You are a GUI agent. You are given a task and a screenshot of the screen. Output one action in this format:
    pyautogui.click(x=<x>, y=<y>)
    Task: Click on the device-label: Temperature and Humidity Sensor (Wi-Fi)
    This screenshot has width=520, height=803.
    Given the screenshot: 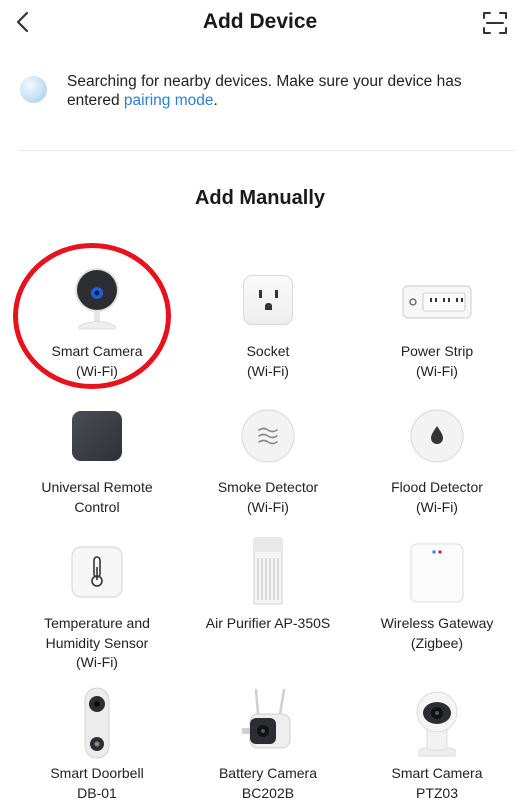 What is the action you would take?
    pyautogui.click(x=97, y=643)
    